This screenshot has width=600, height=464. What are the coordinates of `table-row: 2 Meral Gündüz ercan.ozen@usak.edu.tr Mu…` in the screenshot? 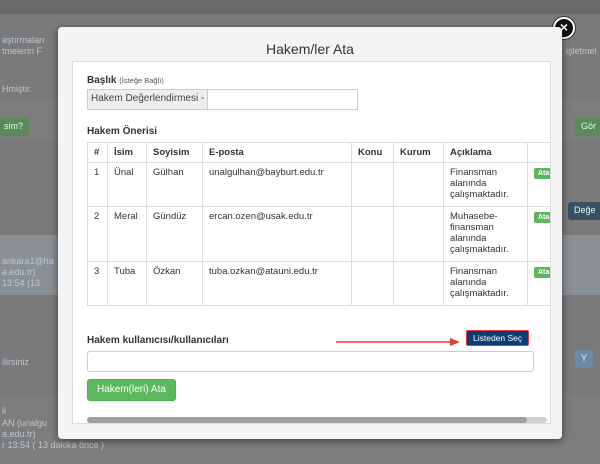 It's located at (318, 234).